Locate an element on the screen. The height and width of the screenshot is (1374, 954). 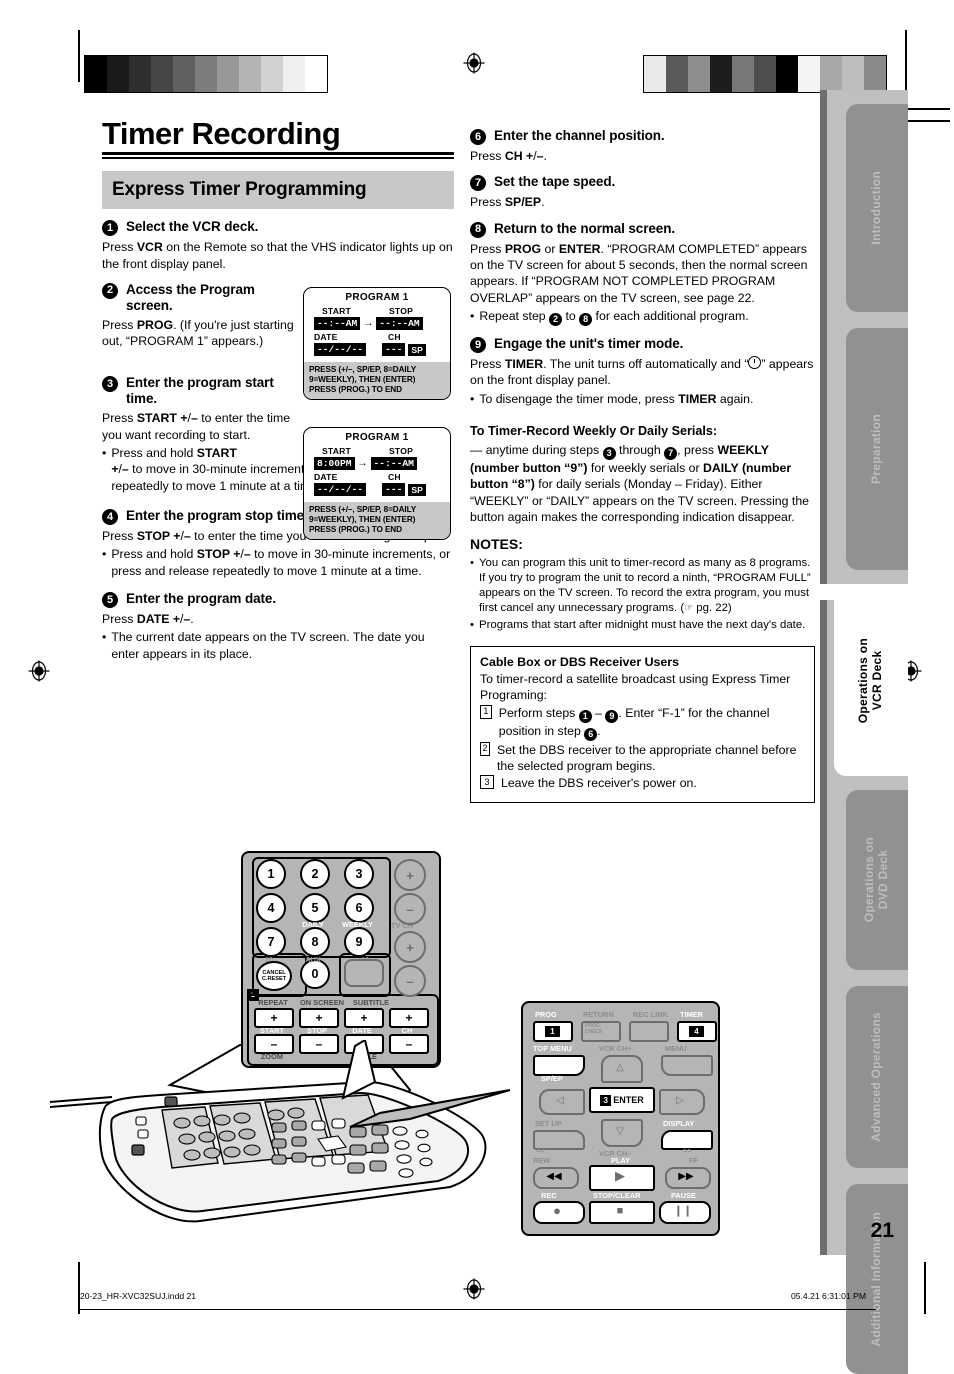
keypad-volume-plus-button: + is located at coordinates (410, 875).